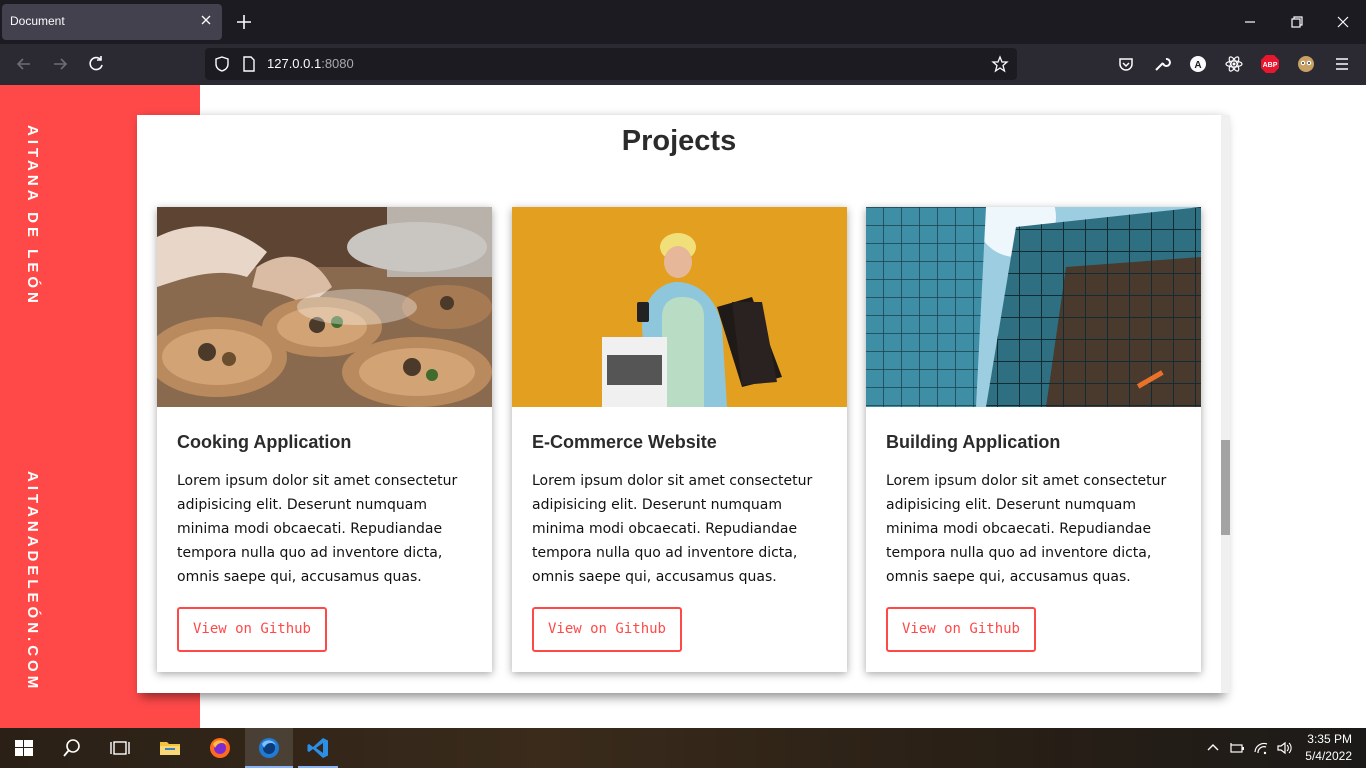  Describe the element at coordinates (1126, 64) in the screenshot. I see `pocket-icon` at that location.